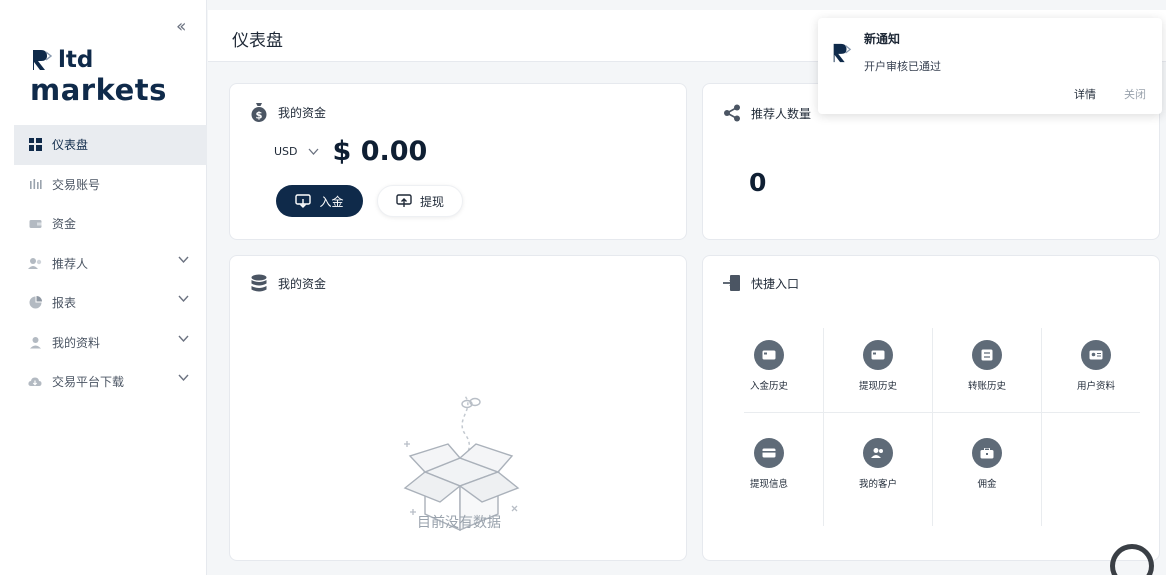  What do you see at coordinates (302, 112) in the screenshot?
I see `funds-card-title: 我的资金` at bounding box center [302, 112].